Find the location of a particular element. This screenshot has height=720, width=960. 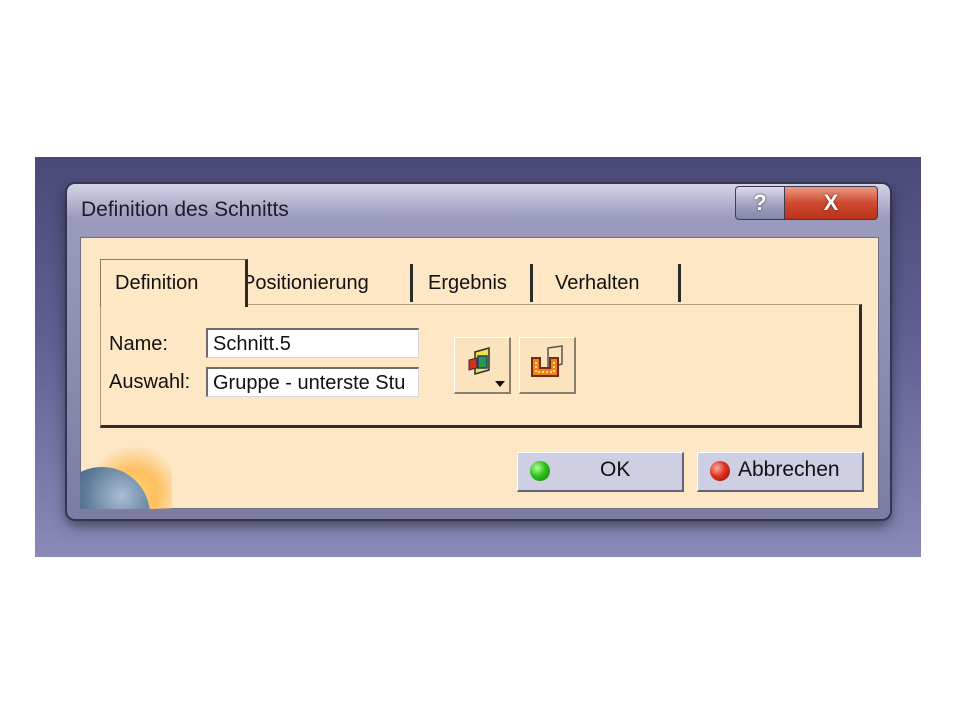

catia-logo-globe is located at coordinates (126, 478).